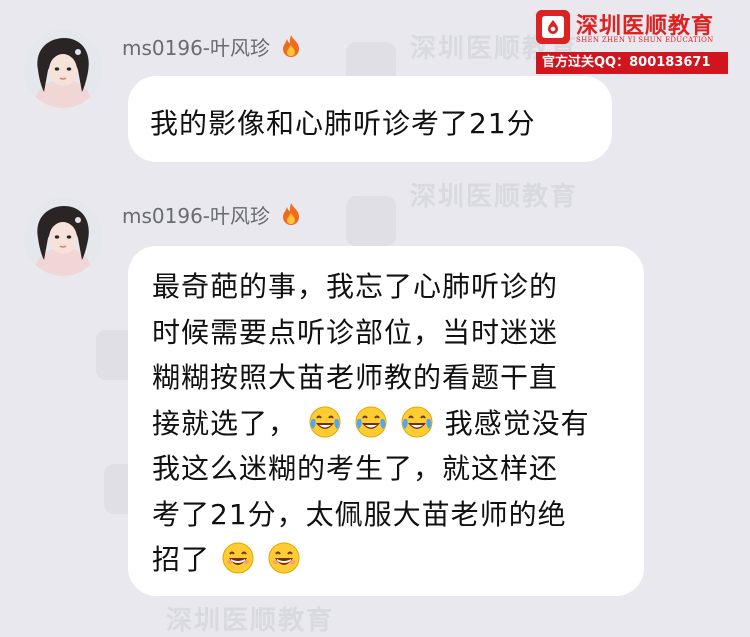 This screenshot has width=750, height=637. What do you see at coordinates (517, 423) in the screenshot?
I see `message-segment: 我感觉没有` at bounding box center [517, 423].